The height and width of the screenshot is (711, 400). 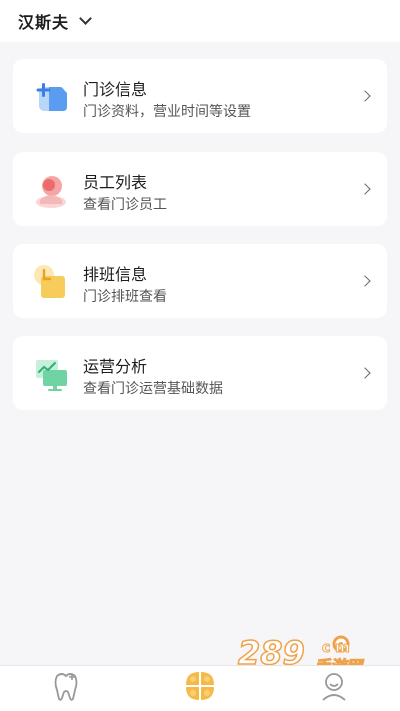 I want to click on staff-icon, so click(x=51, y=192).